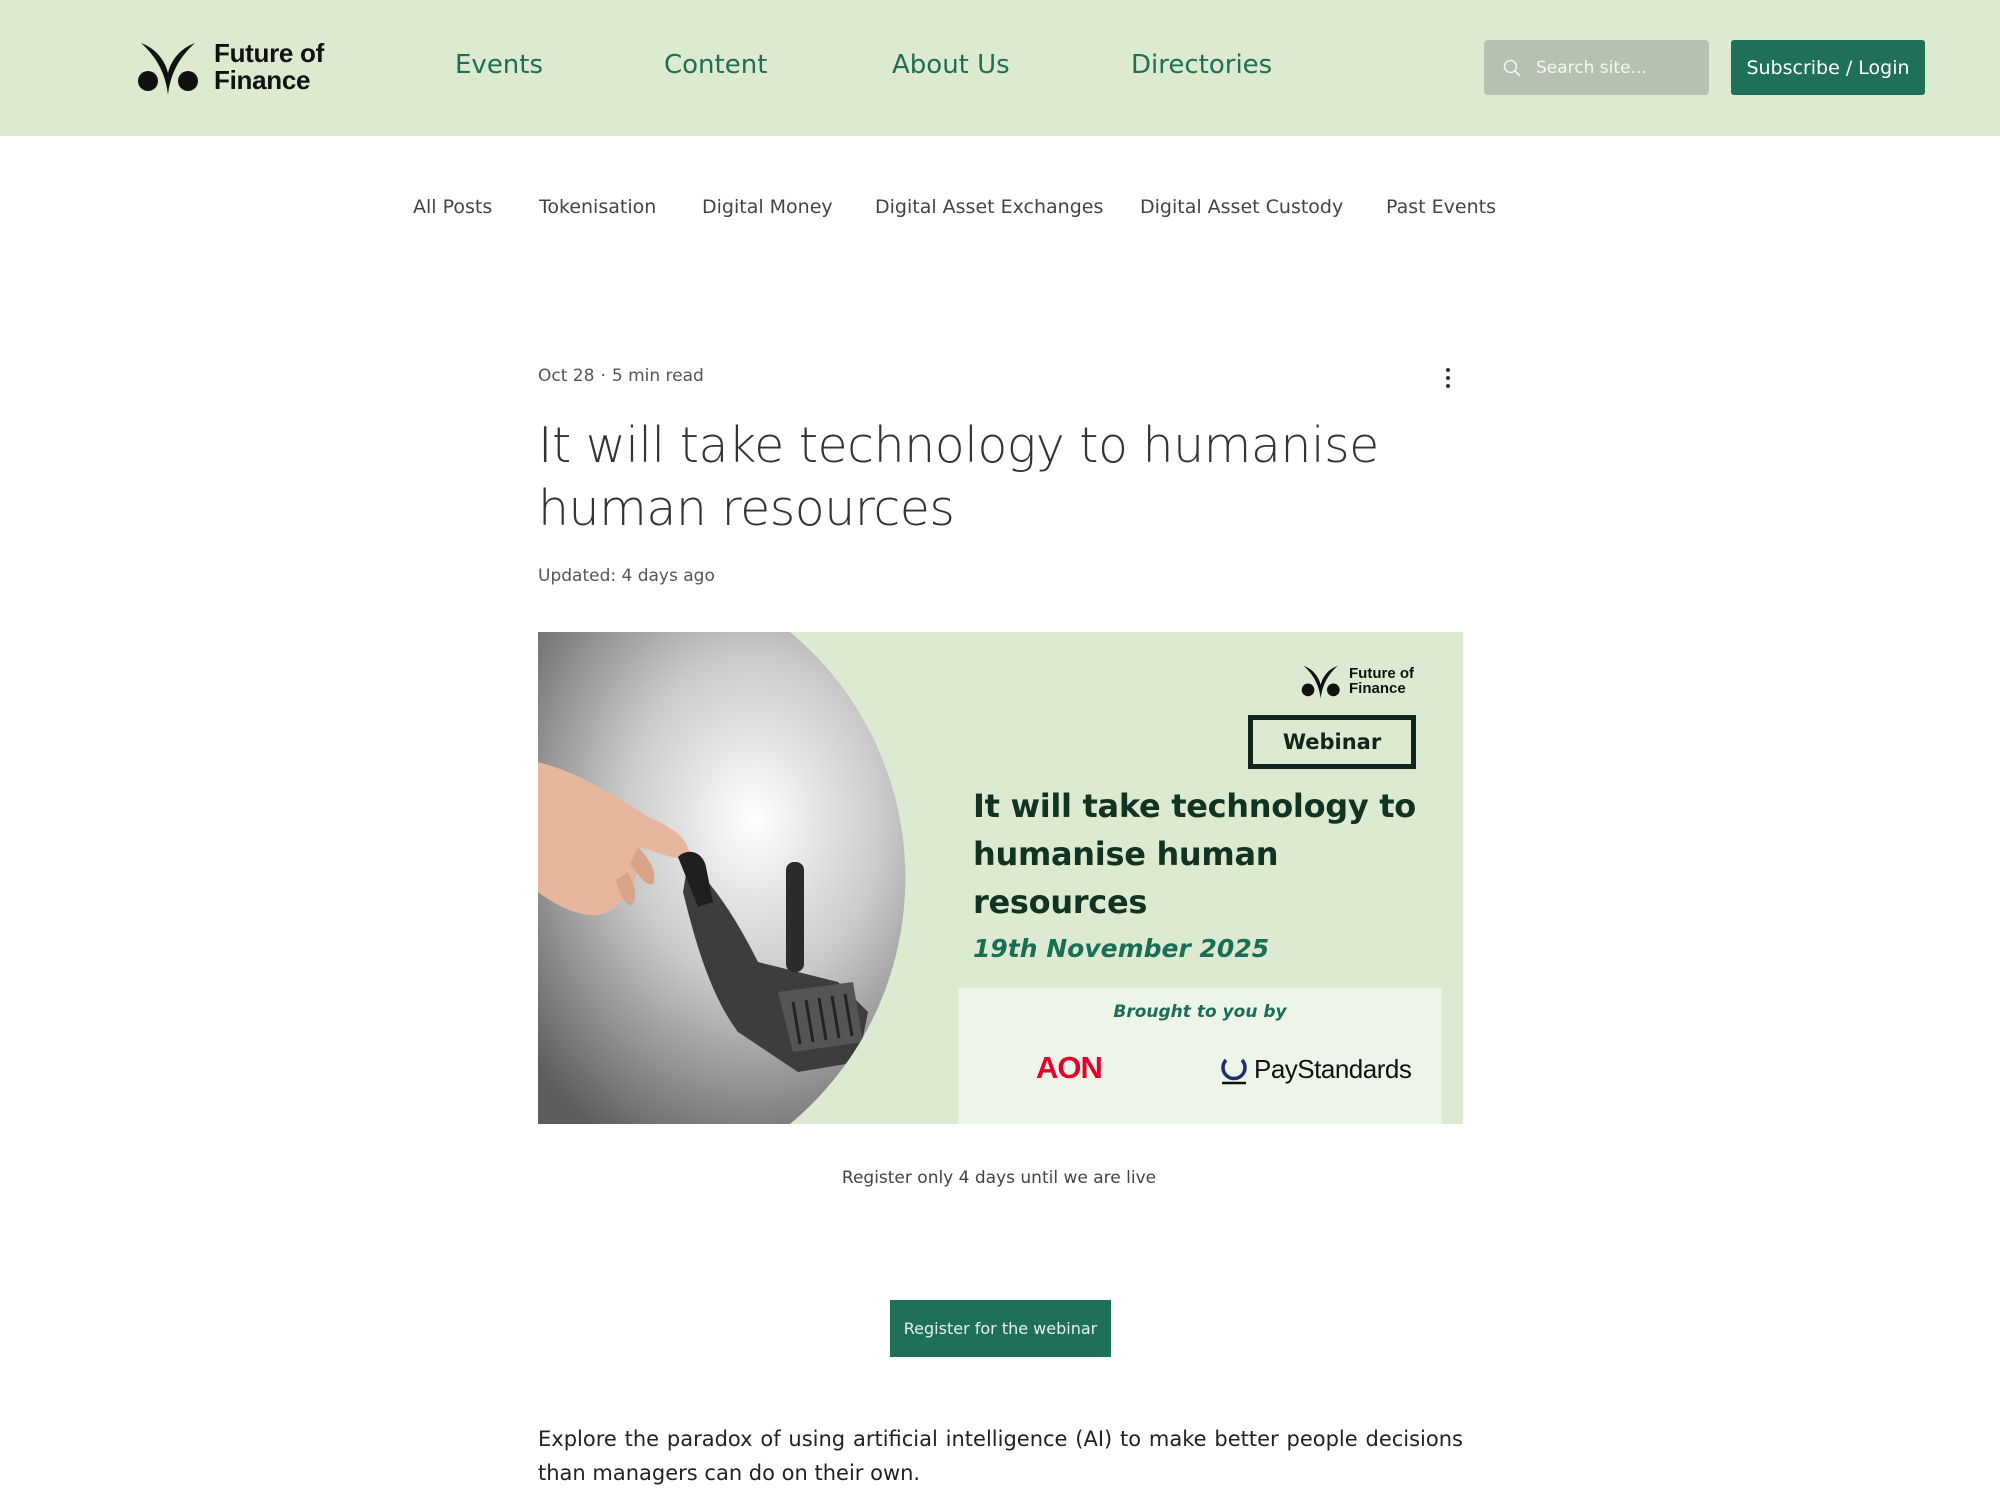  I want to click on banner-logo: Future of Finance, so click(1357, 681).